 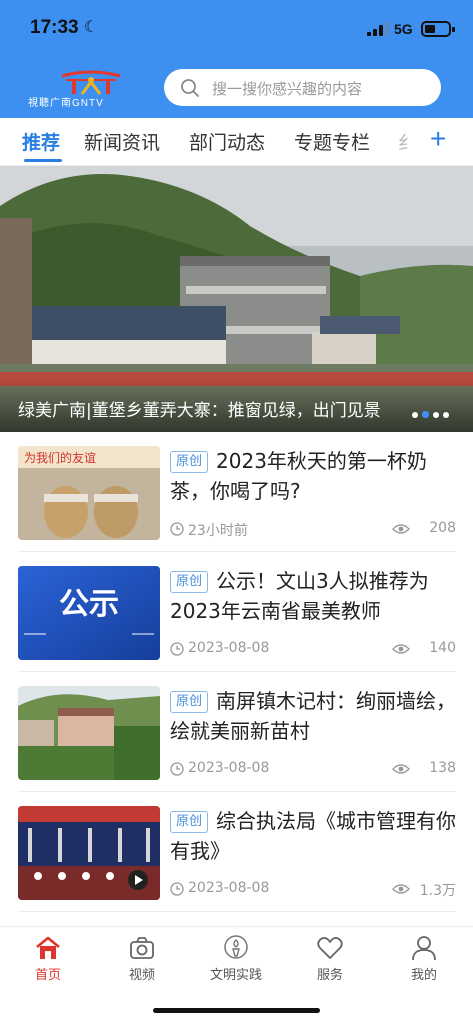 I want to click on active-tab-indicator, so click(x=43, y=160).